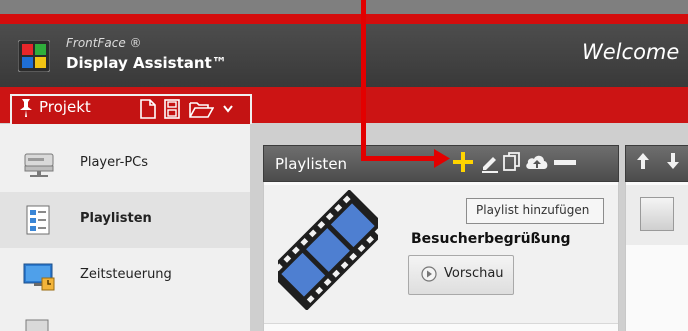 This screenshot has width=688, height=331. I want to click on brand-subtitle: FrontFace ®, so click(104, 43).